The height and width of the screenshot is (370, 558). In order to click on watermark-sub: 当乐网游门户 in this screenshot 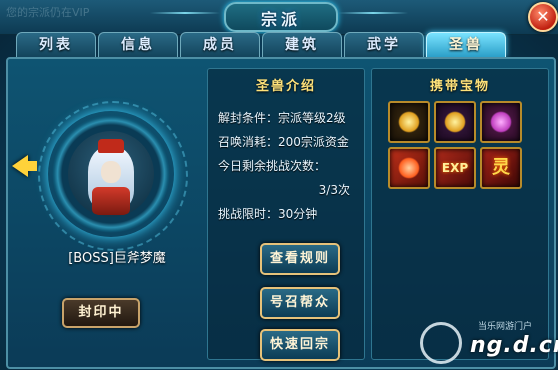, I will do `click(505, 327)`.